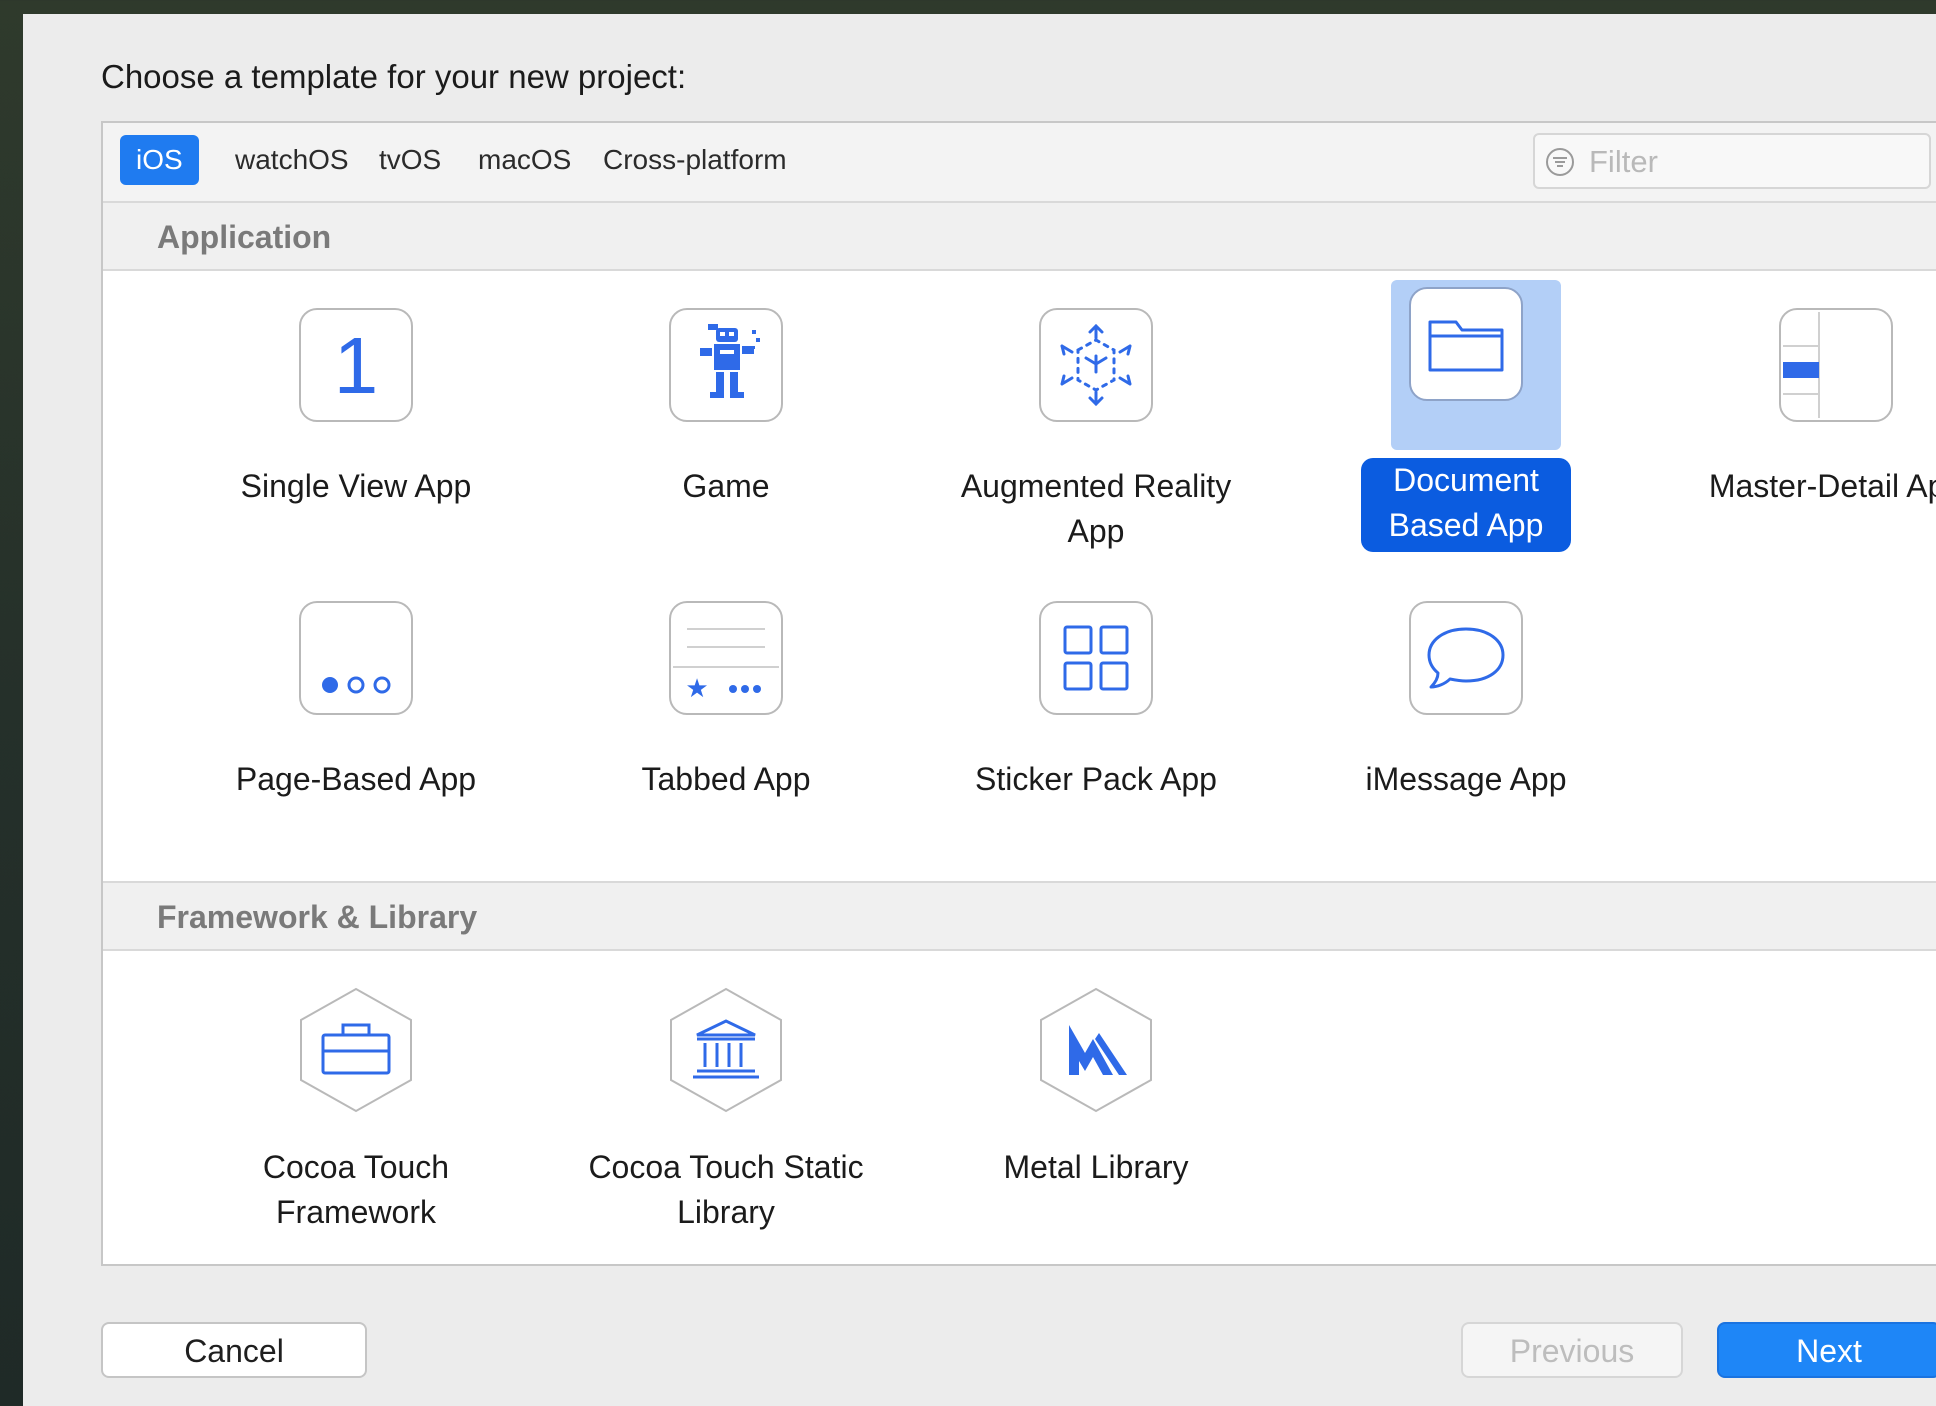 The width and height of the screenshot is (1936, 1406). What do you see at coordinates (1019, 236) in the screenshot?
I see `section-header-application: Application` at bounding box center [1019, 236].